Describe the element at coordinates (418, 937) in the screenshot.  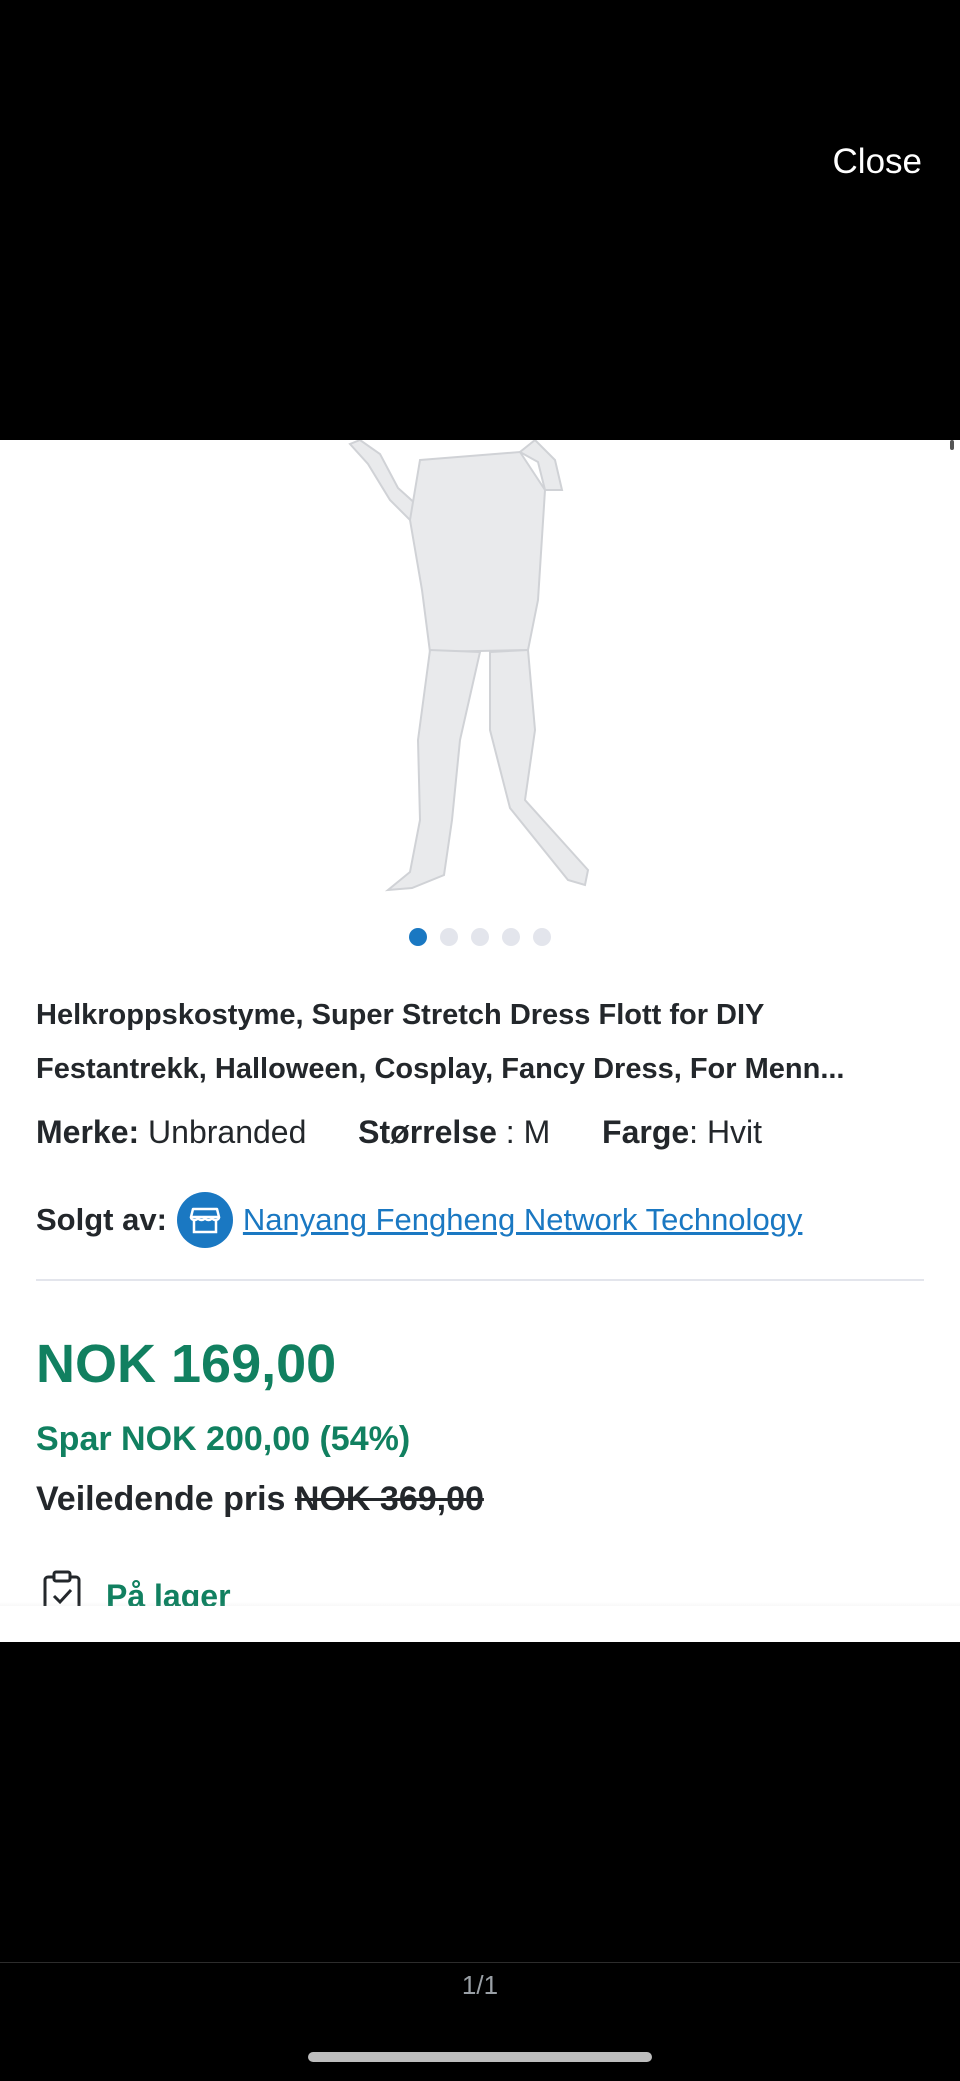
I see `carousel-dot-active` at that location.